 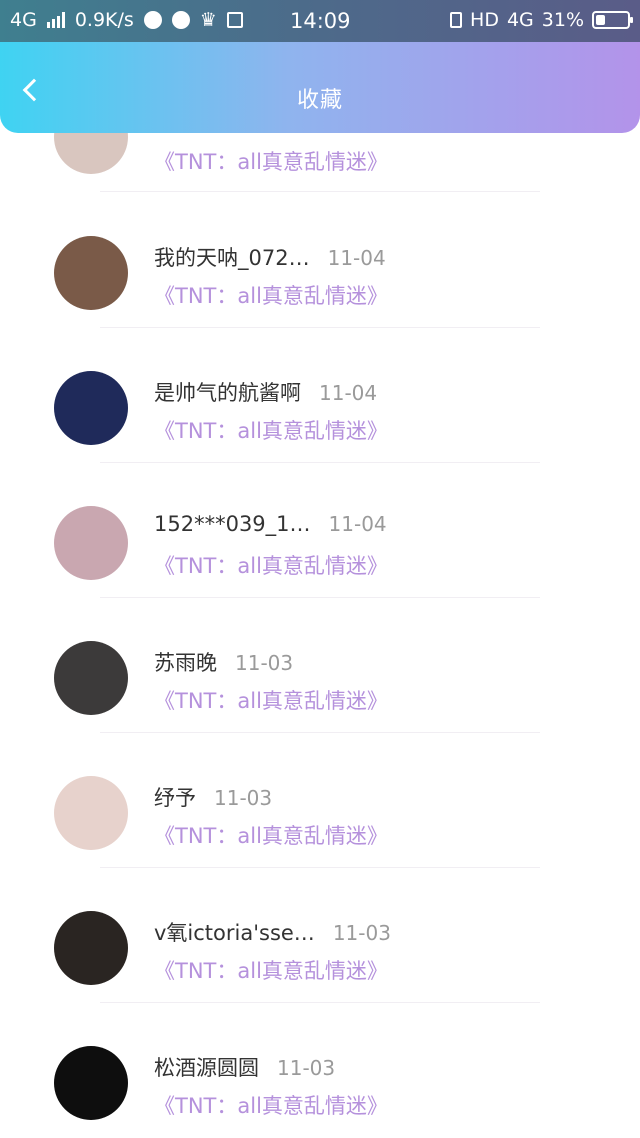 I want to click on list-item: 纾予 11-03 《TNT：all真意乱情迷》, so click(x=320, y=800).